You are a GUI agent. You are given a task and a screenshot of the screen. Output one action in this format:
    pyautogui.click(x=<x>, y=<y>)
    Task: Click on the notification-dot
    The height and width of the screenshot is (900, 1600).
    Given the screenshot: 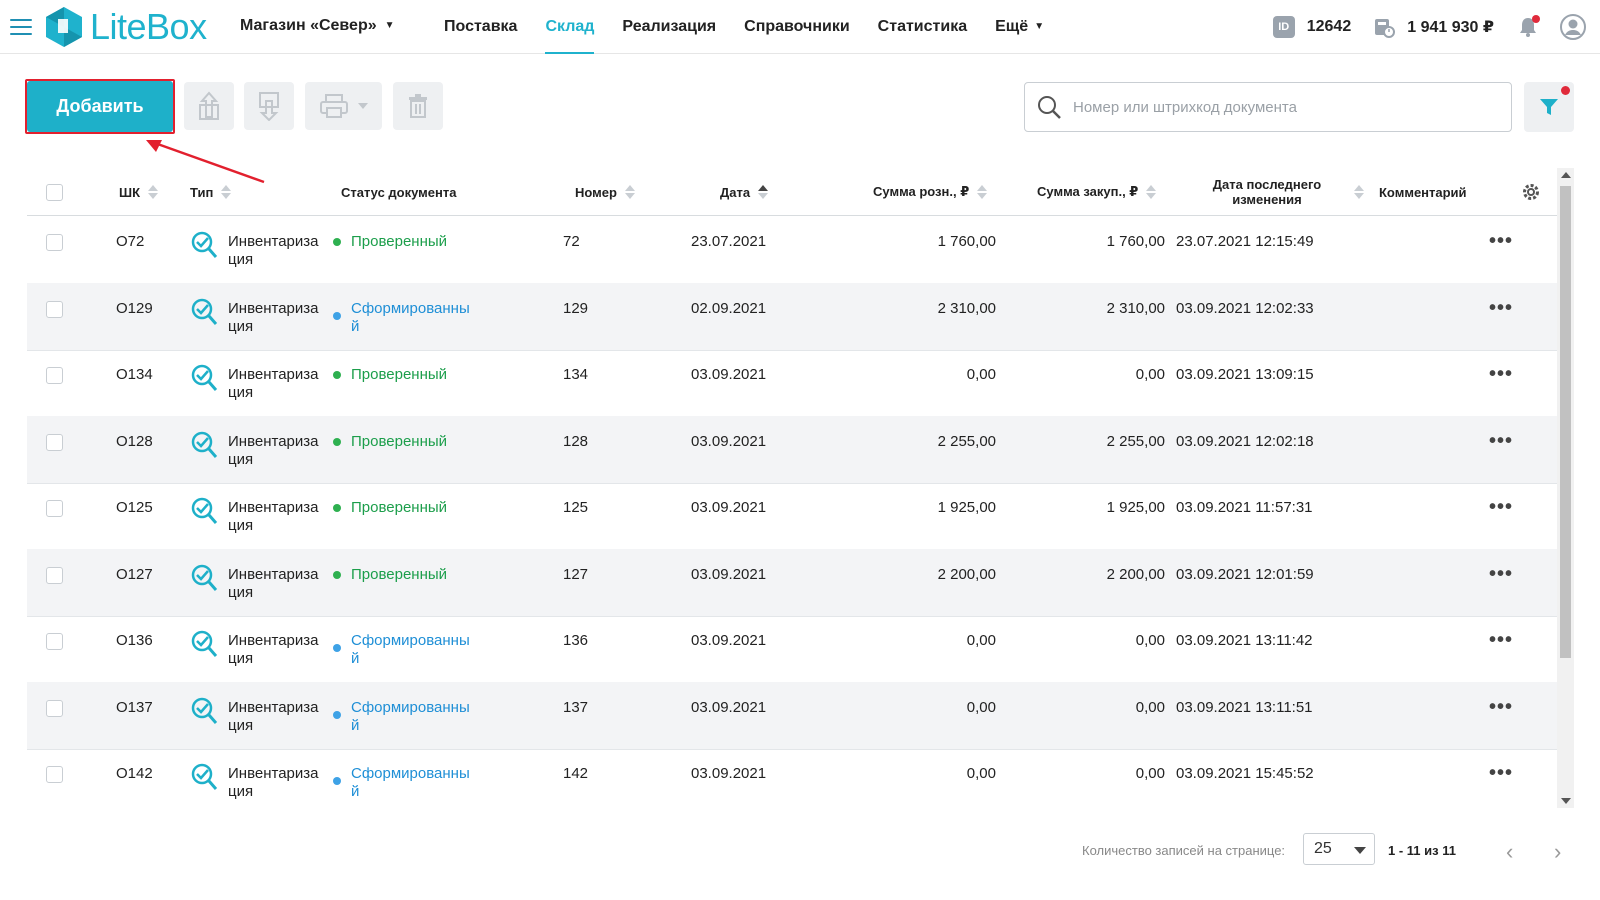 What is the action you would take?
    pyautogui.click(x=1536, y=19)
    